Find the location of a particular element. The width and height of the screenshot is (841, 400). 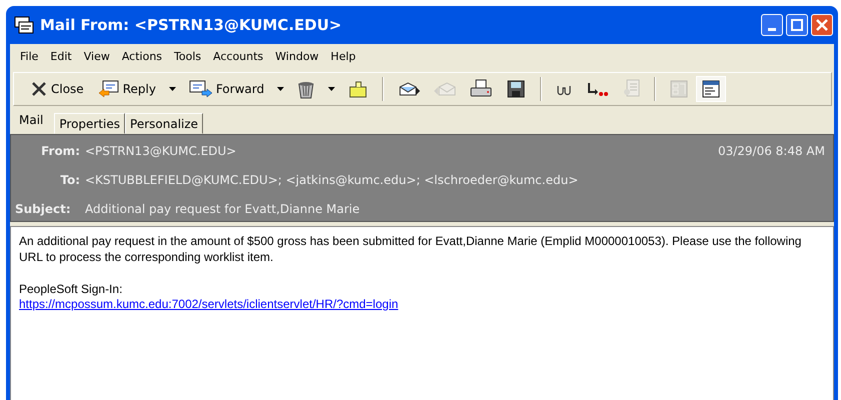

printer-icon is located at coordinates (481, 89).